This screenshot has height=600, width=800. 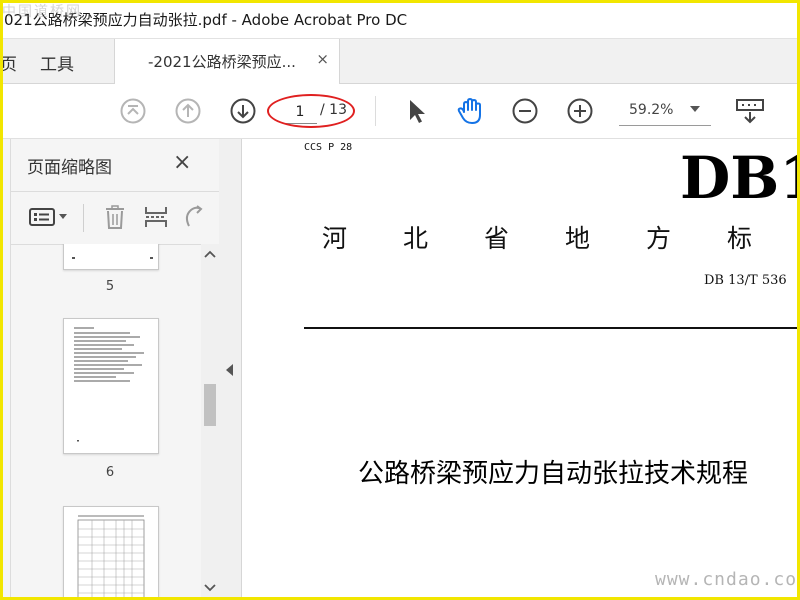 What do you see at coordinates (188, 111) in the screenshot?
I see `previous-page-icon` at bounding box center [188, 111].